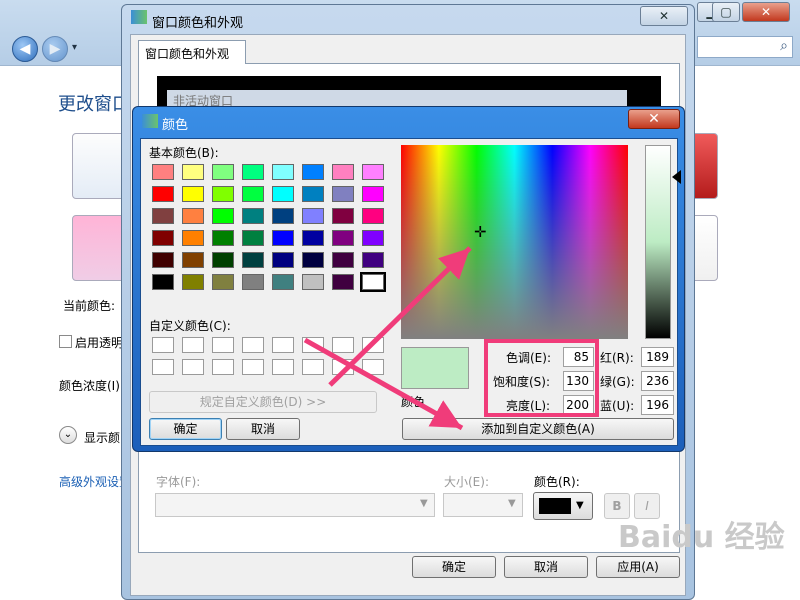 This screenshot has width=800, height=600. I want to click on watermark: Baidu 经验, so click(701, 537).